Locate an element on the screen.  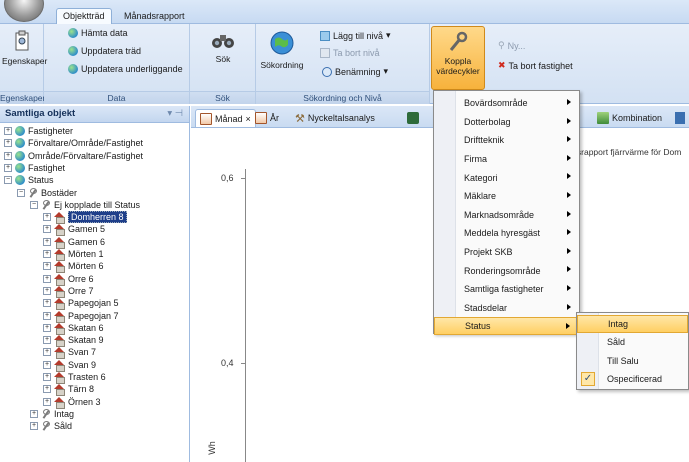
submenu-item: Såld is located at coordinates (632, 342).